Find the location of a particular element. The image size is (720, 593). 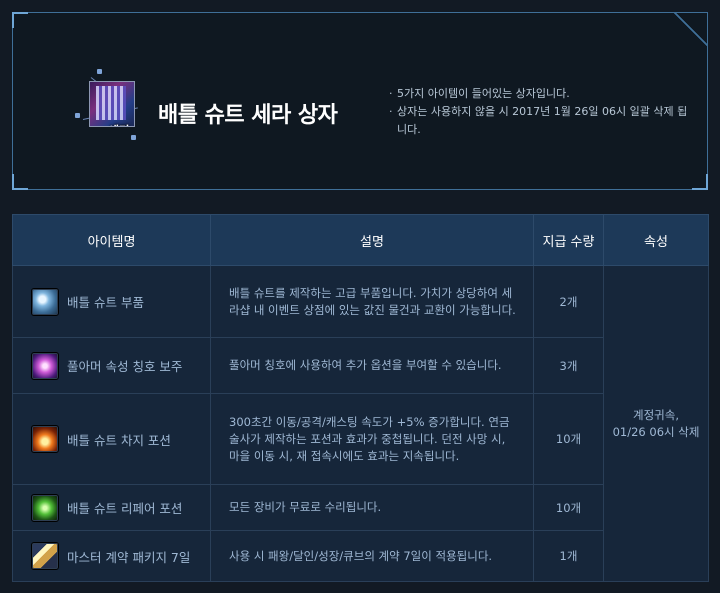

item-name: 배틀 슈트 차지 포션 is located at coordinates (119, 440).